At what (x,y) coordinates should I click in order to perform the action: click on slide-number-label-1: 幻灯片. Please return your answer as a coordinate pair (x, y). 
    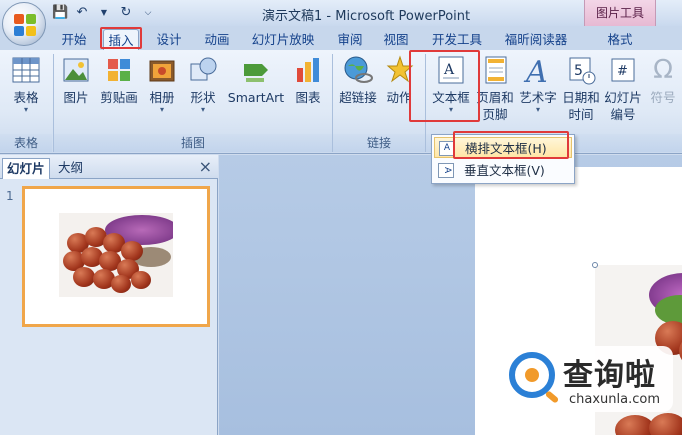
    Looking at the image, I should click on (623, 97).